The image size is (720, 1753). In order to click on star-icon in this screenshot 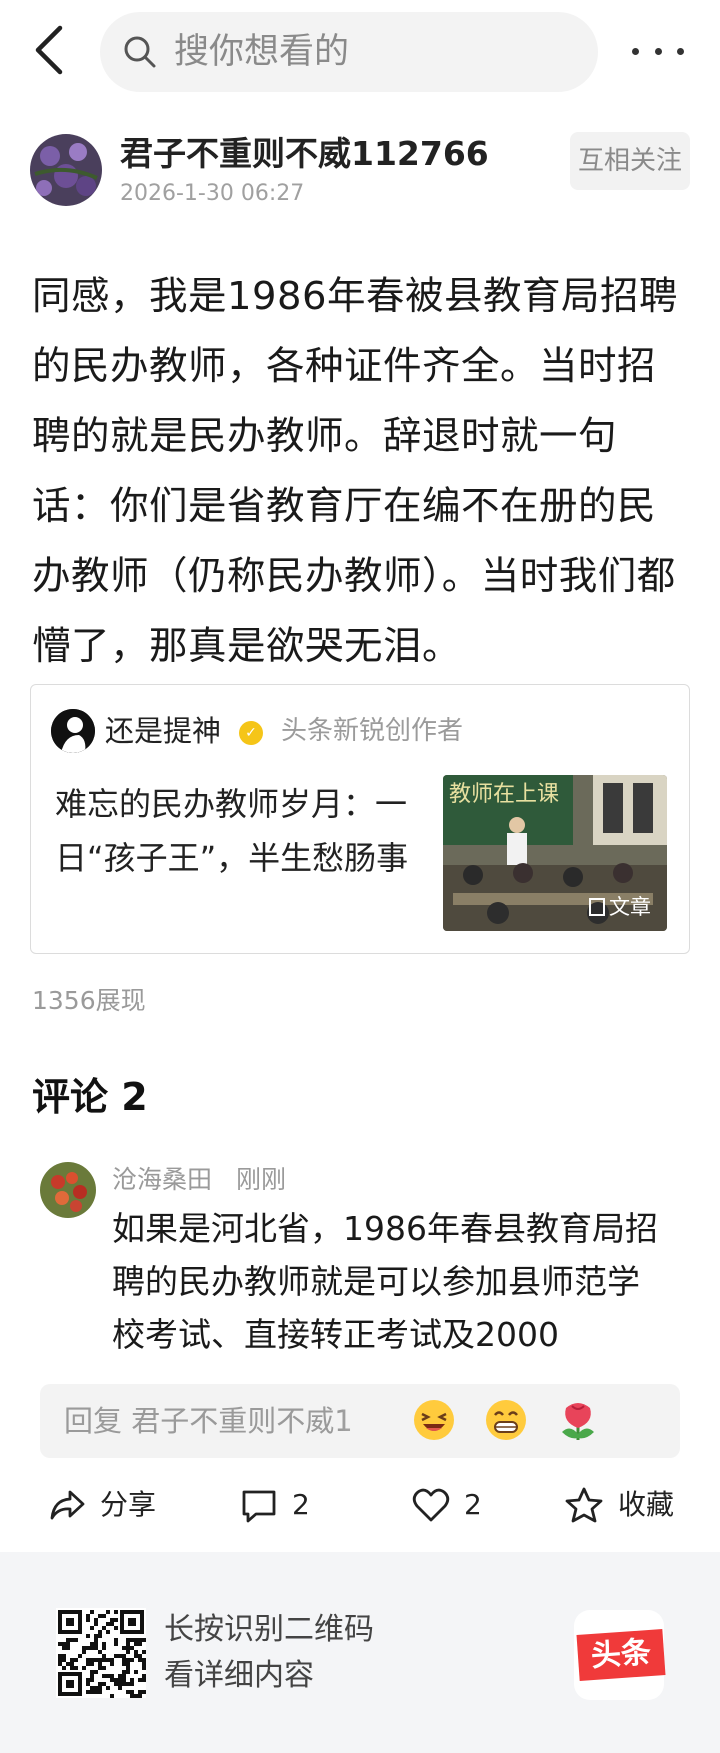, I will do `click(584, 1505)`.